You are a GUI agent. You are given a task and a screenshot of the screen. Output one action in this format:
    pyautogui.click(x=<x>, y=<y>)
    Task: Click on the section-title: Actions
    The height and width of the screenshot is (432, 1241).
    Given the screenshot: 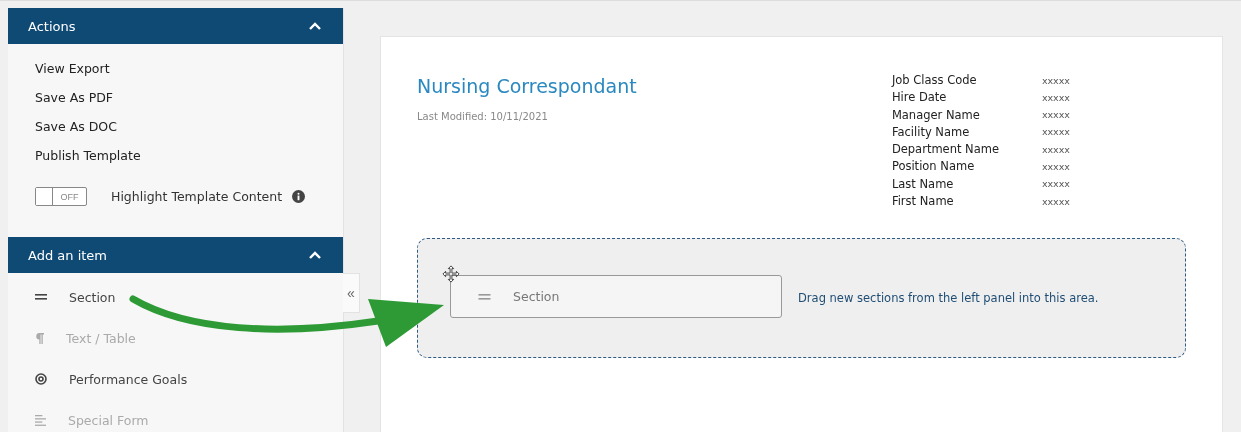 What is the action you would take?
    pyautogui.click(x=52, y=26)
    